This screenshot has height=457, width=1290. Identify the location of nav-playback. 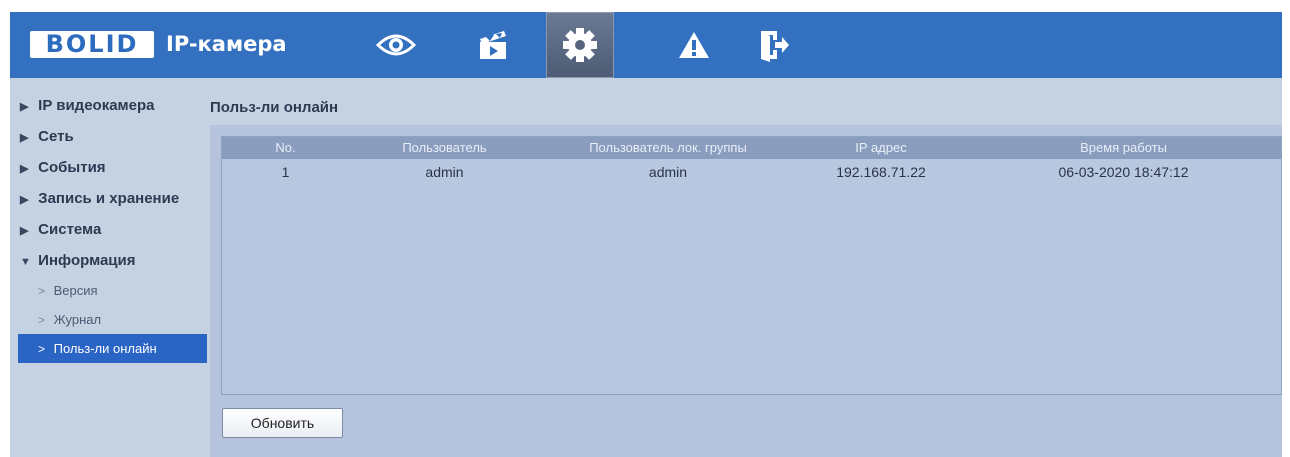
(493, 45).